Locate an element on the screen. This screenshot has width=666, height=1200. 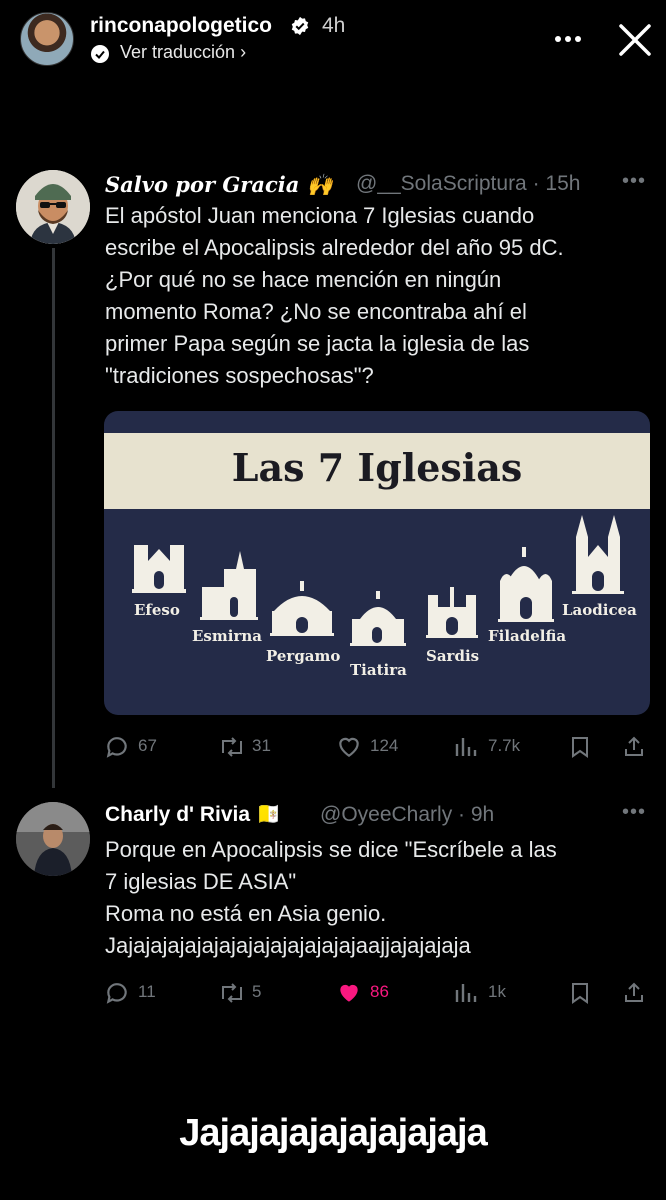
church-label: Sardis is located at coordinates (453, 656).